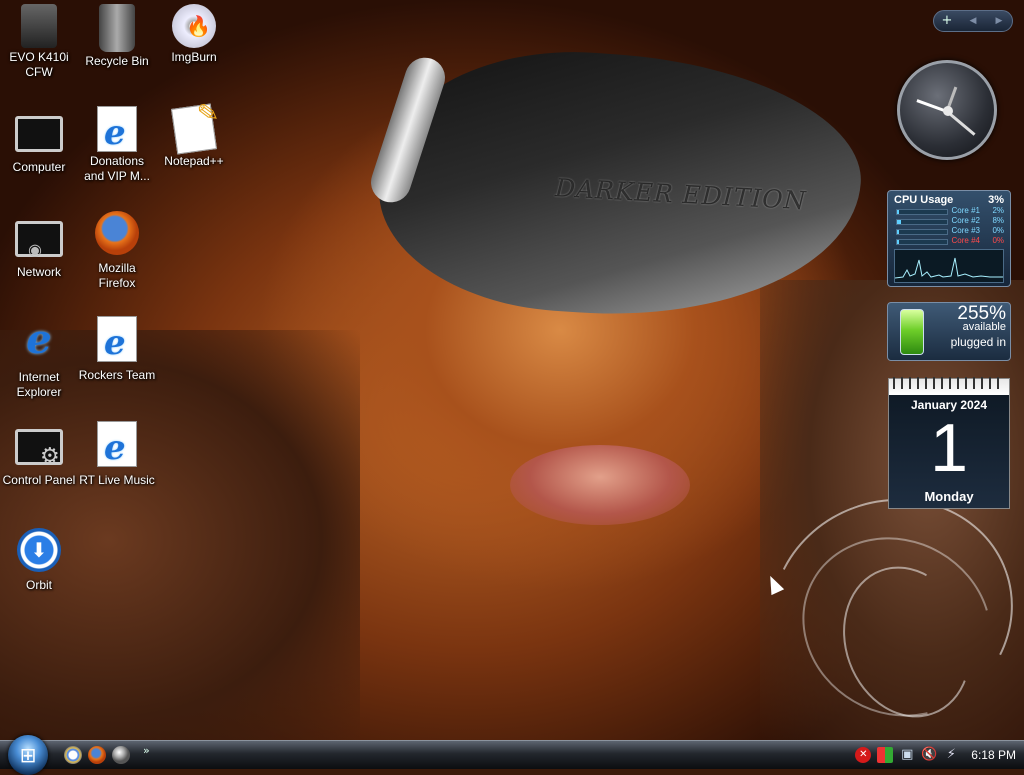  Describe the element at coordinates (121, 755) in the screenshot. I see `globe-icon` at that location.